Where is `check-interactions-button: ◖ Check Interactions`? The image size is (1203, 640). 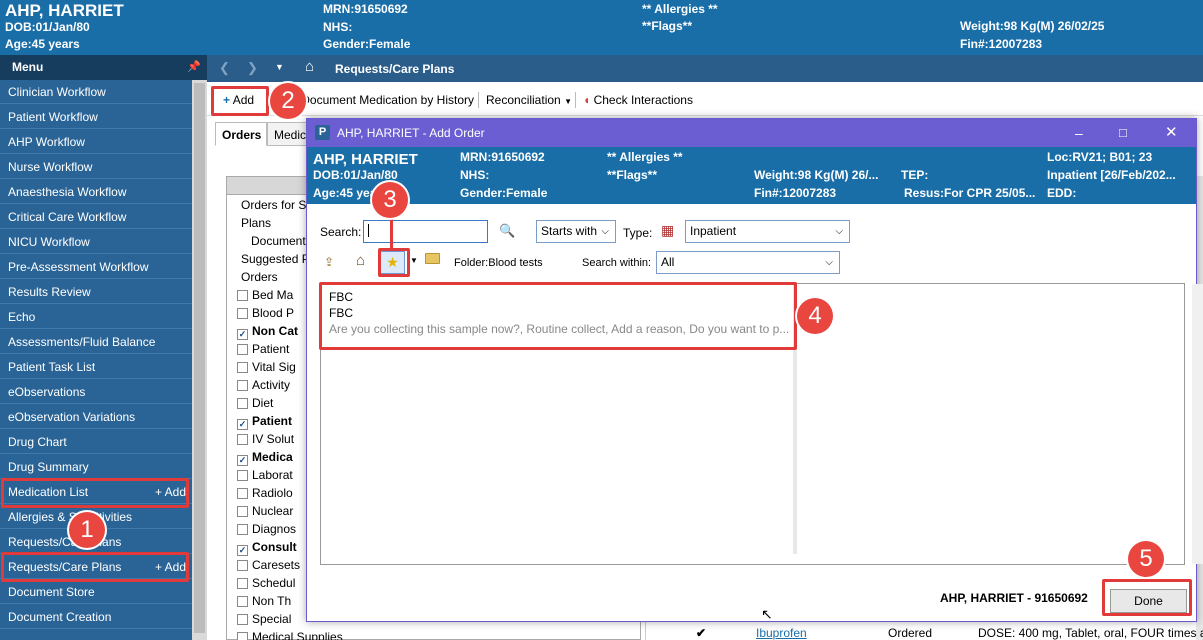 check-interactions-button: ◖ Check Interactions is located at coordinates (638, 100).